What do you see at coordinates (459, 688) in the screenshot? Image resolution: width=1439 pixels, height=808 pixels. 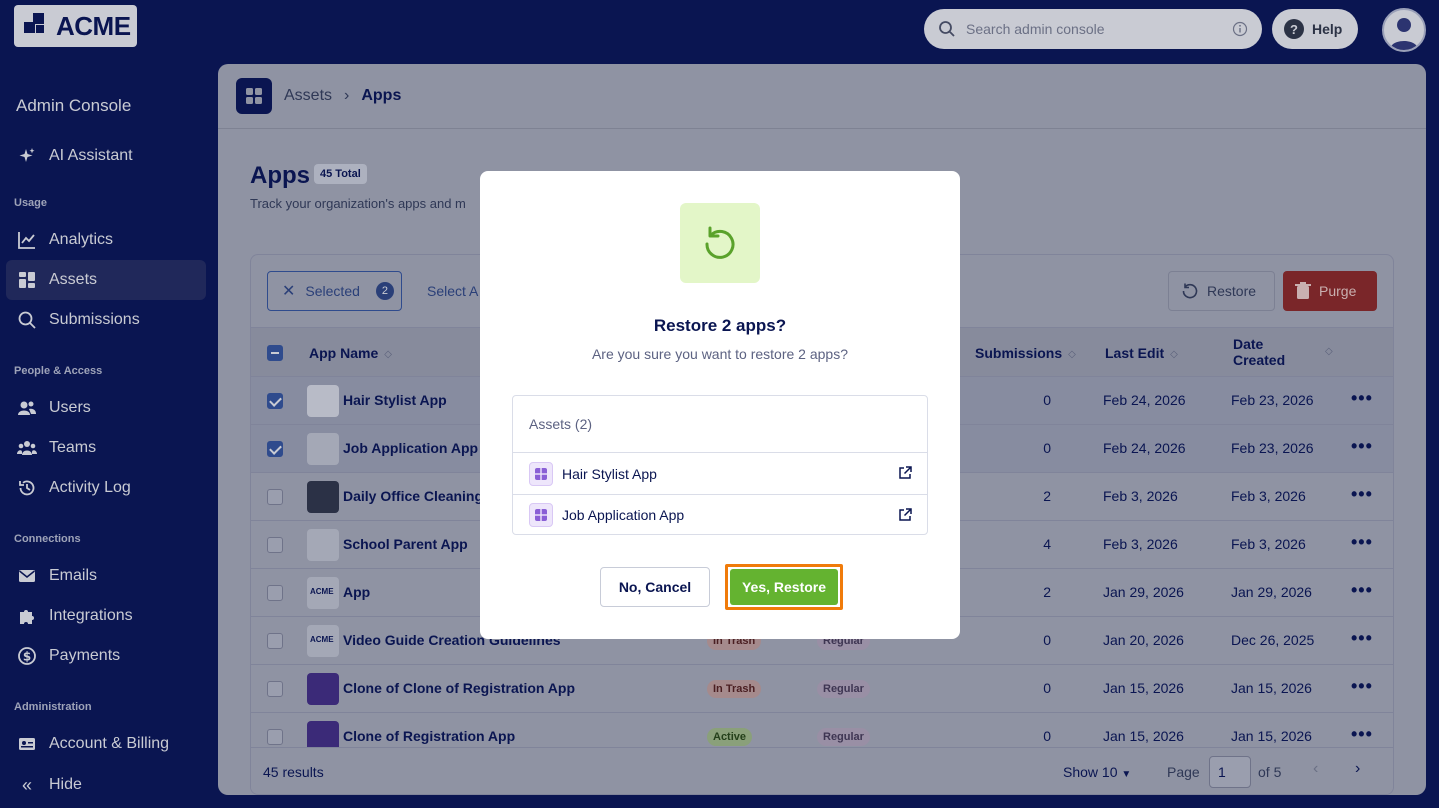 I see `app-name: Clone of Clone of Registration App` at bounding box center [459, 688].